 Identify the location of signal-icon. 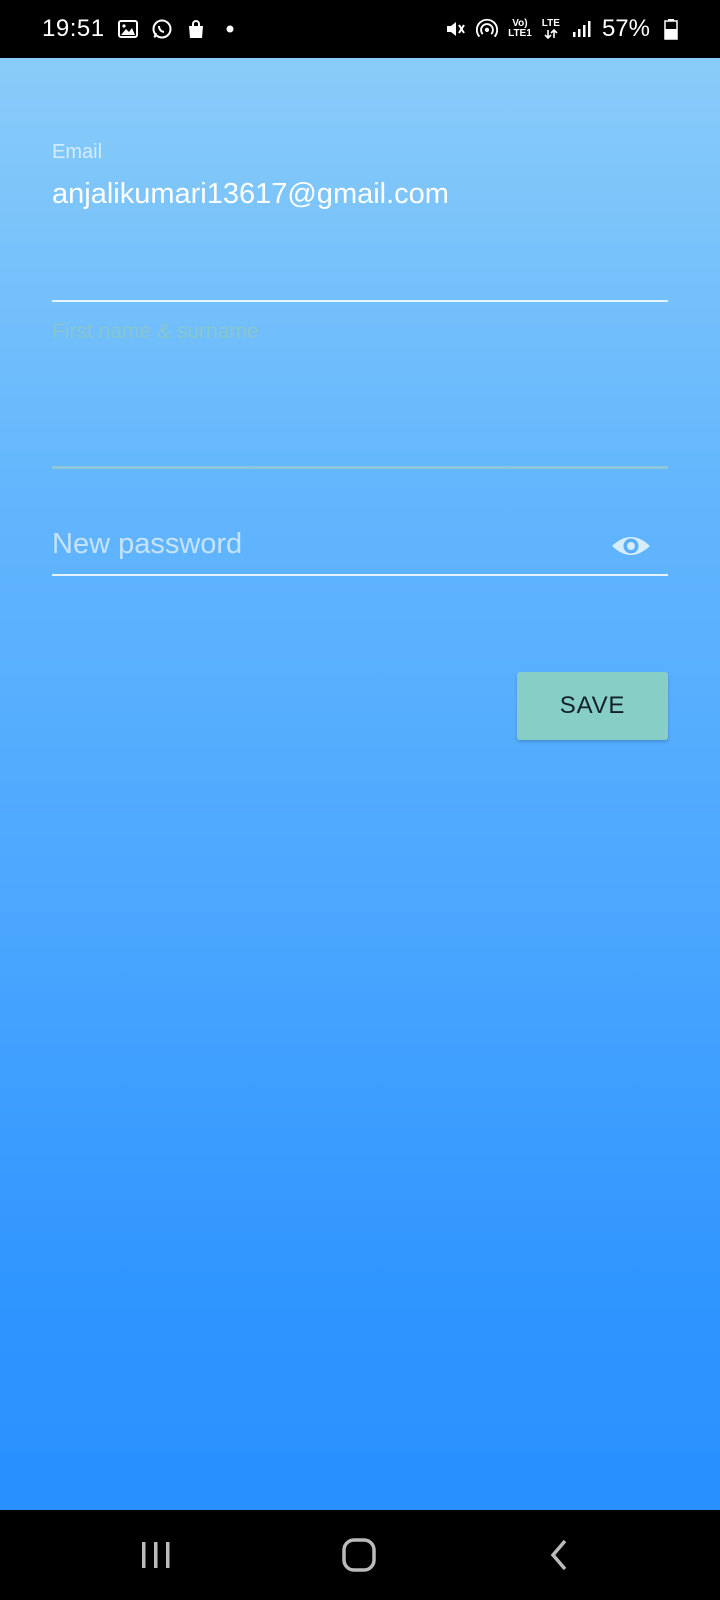
(581, 29).